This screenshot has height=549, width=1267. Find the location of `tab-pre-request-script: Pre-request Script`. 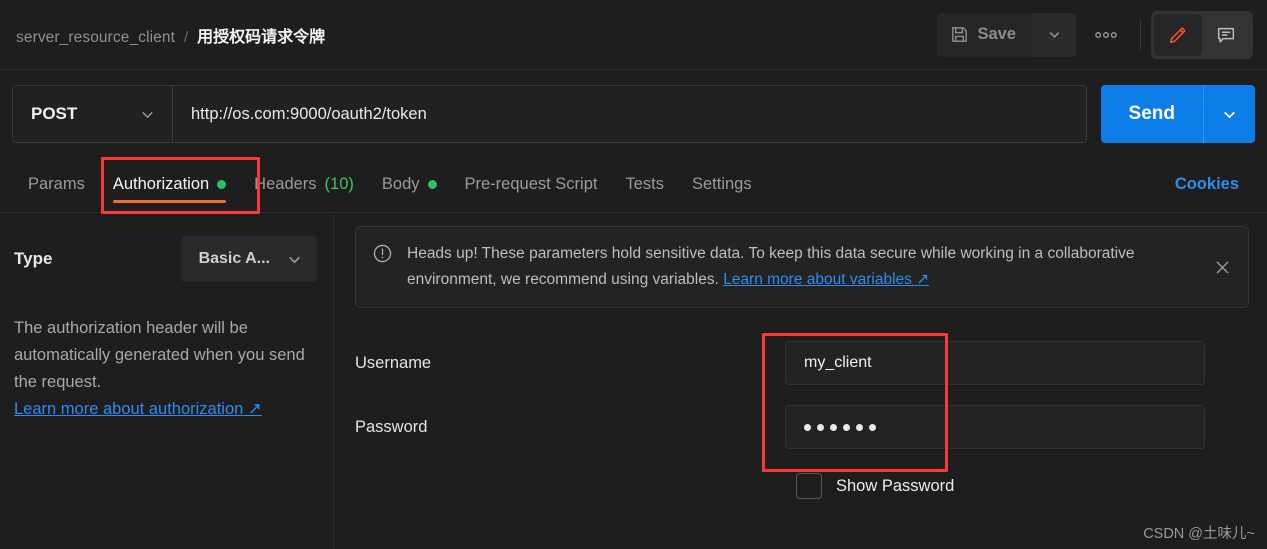

tab-pre-request-script: Pre-request Script is located at coordinates (531, 185).